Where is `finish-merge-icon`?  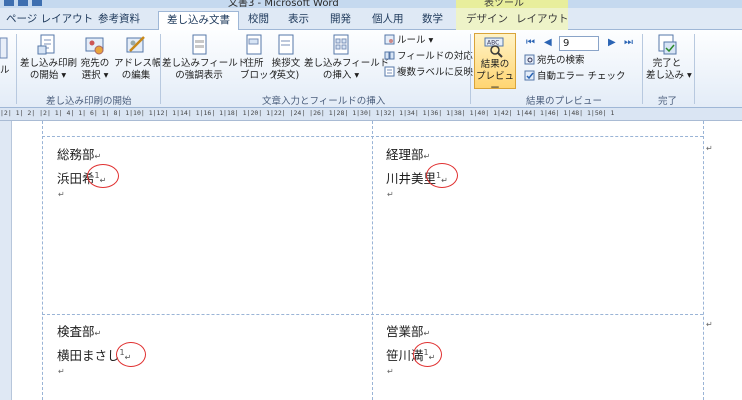
finish-merge-icon is located at coordinates (667, 44).